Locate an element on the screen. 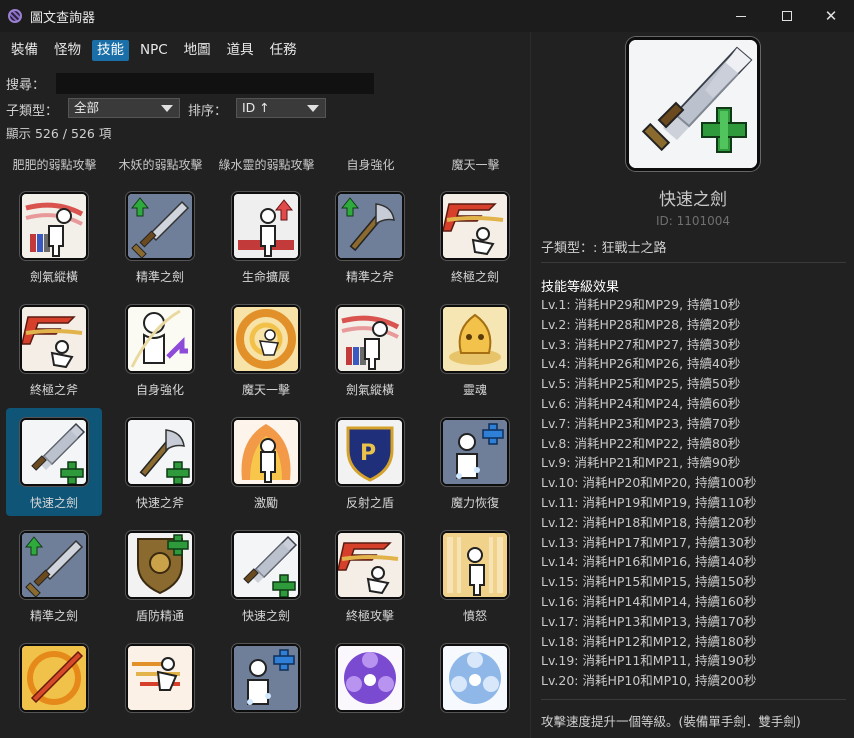  combo-icon is located at coordinates (160, 678).